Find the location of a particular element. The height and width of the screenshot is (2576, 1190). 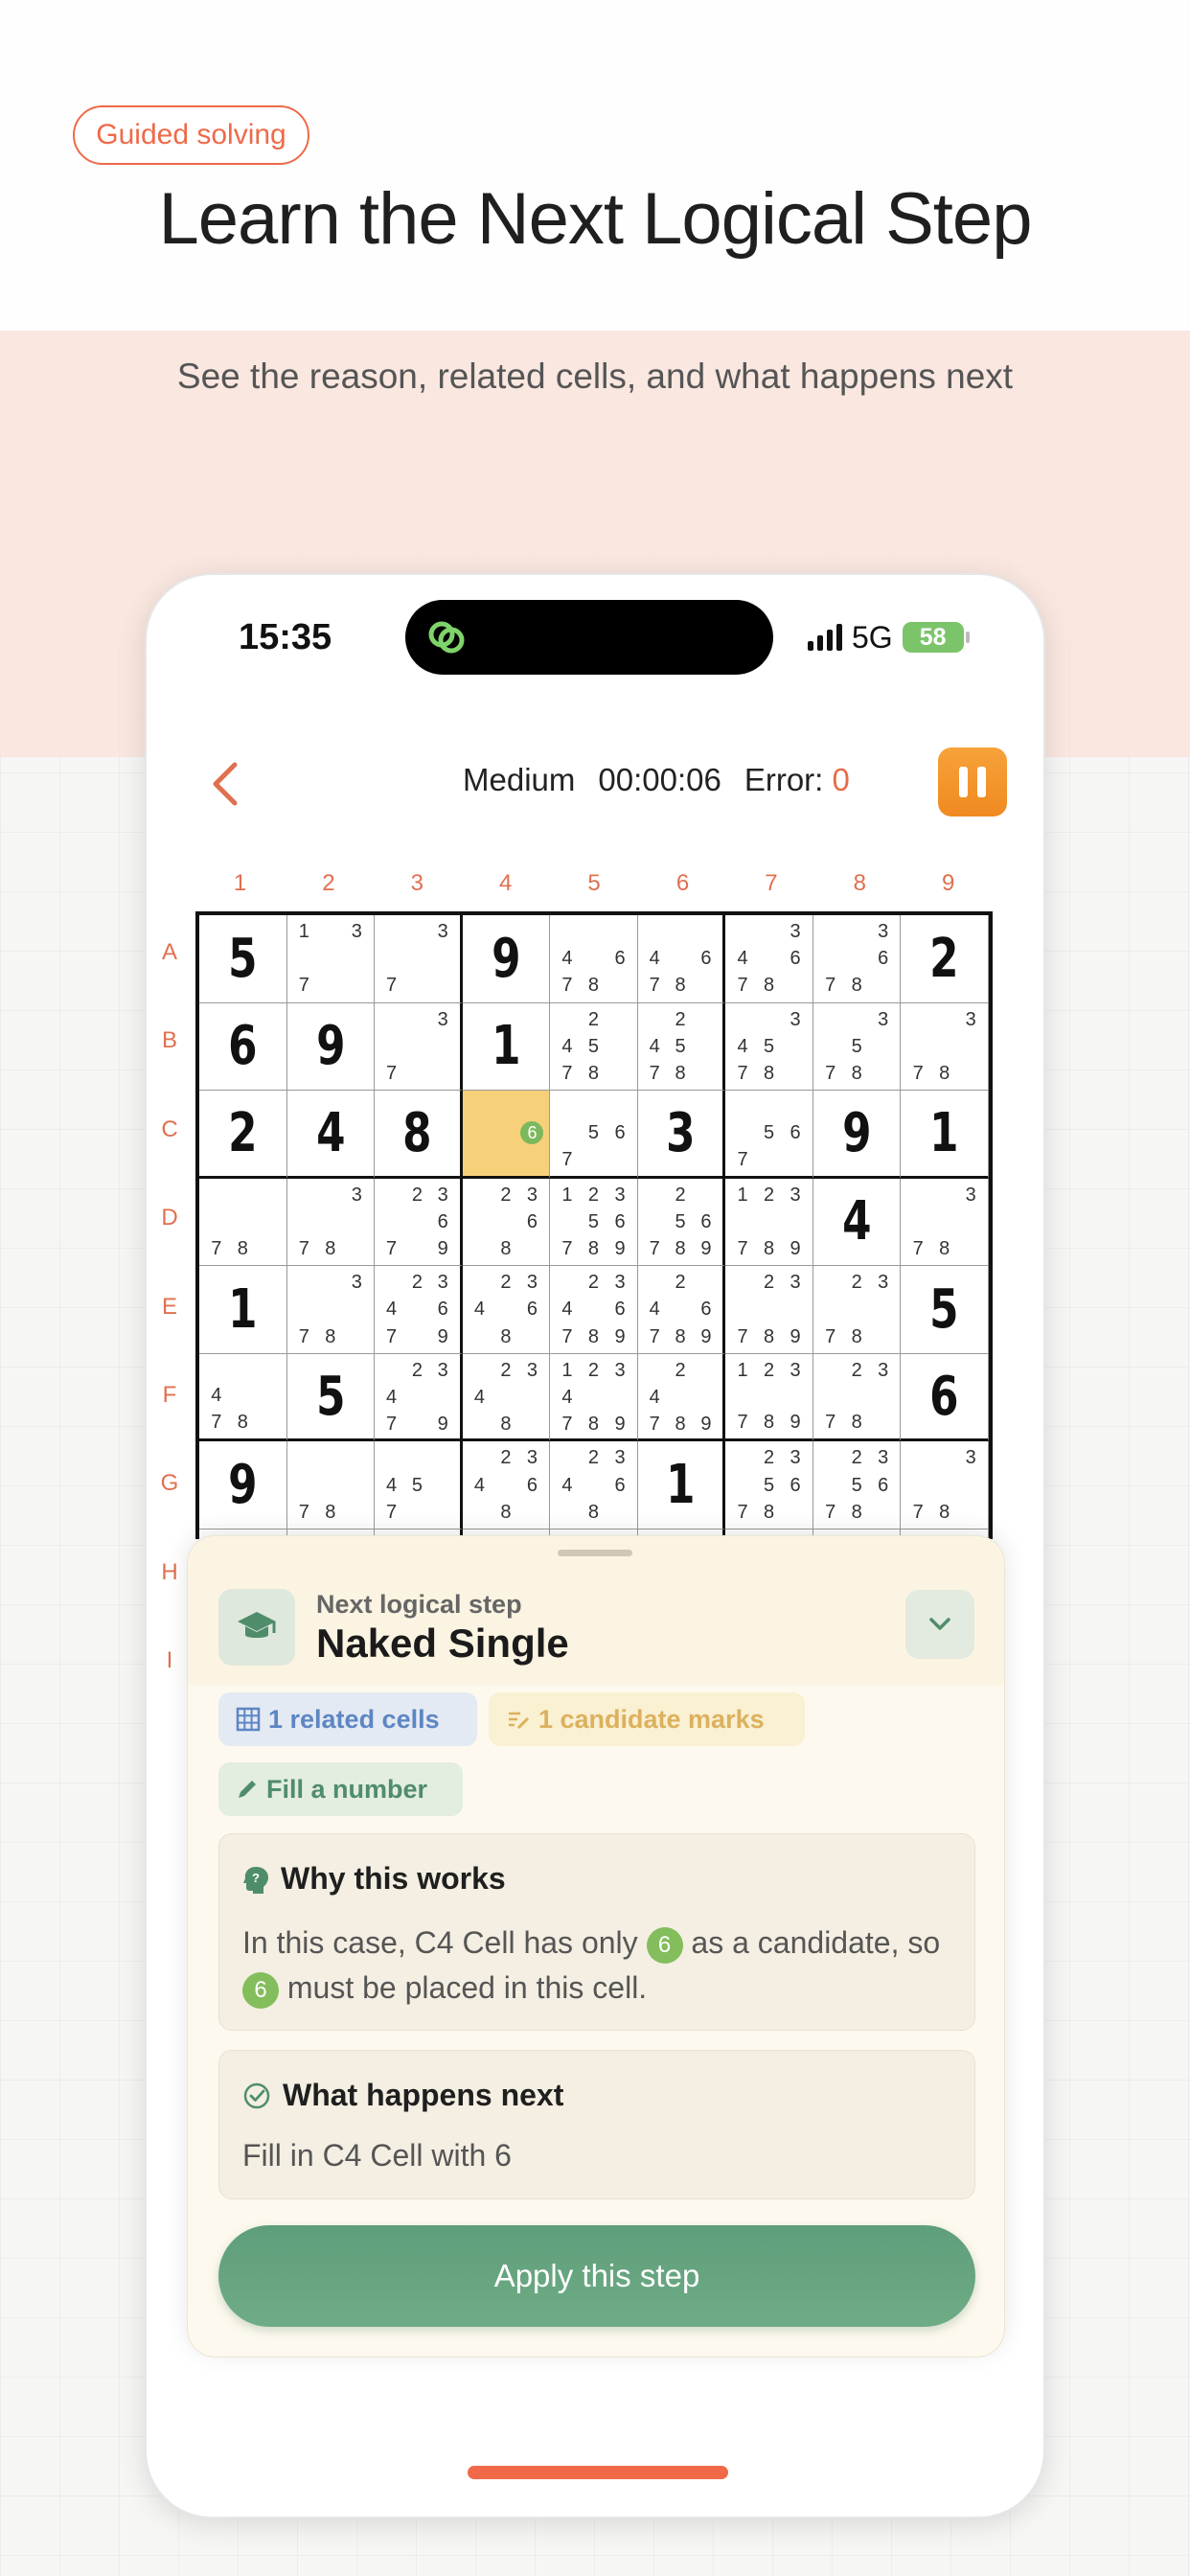

board-cell: 3 4 6 78 is located at coordinates (769, 959).